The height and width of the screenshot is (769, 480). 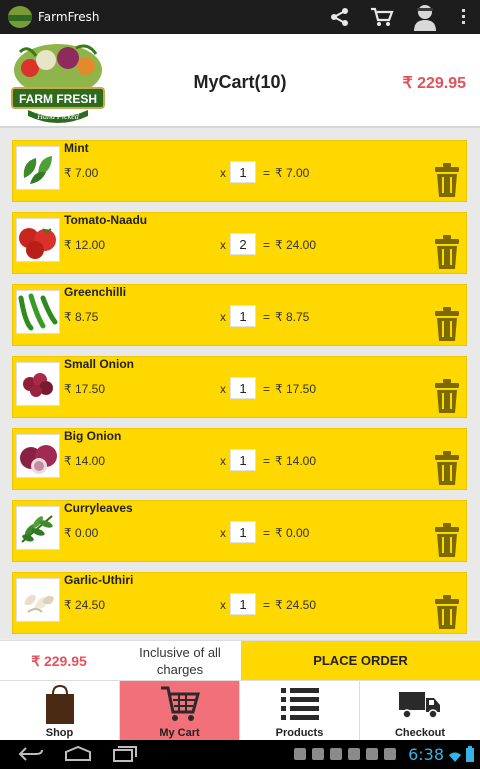 What do you see at coordinates (76, 148) in the screenshot?
I see `item-name: Mint` at bounding box center [76, 148].